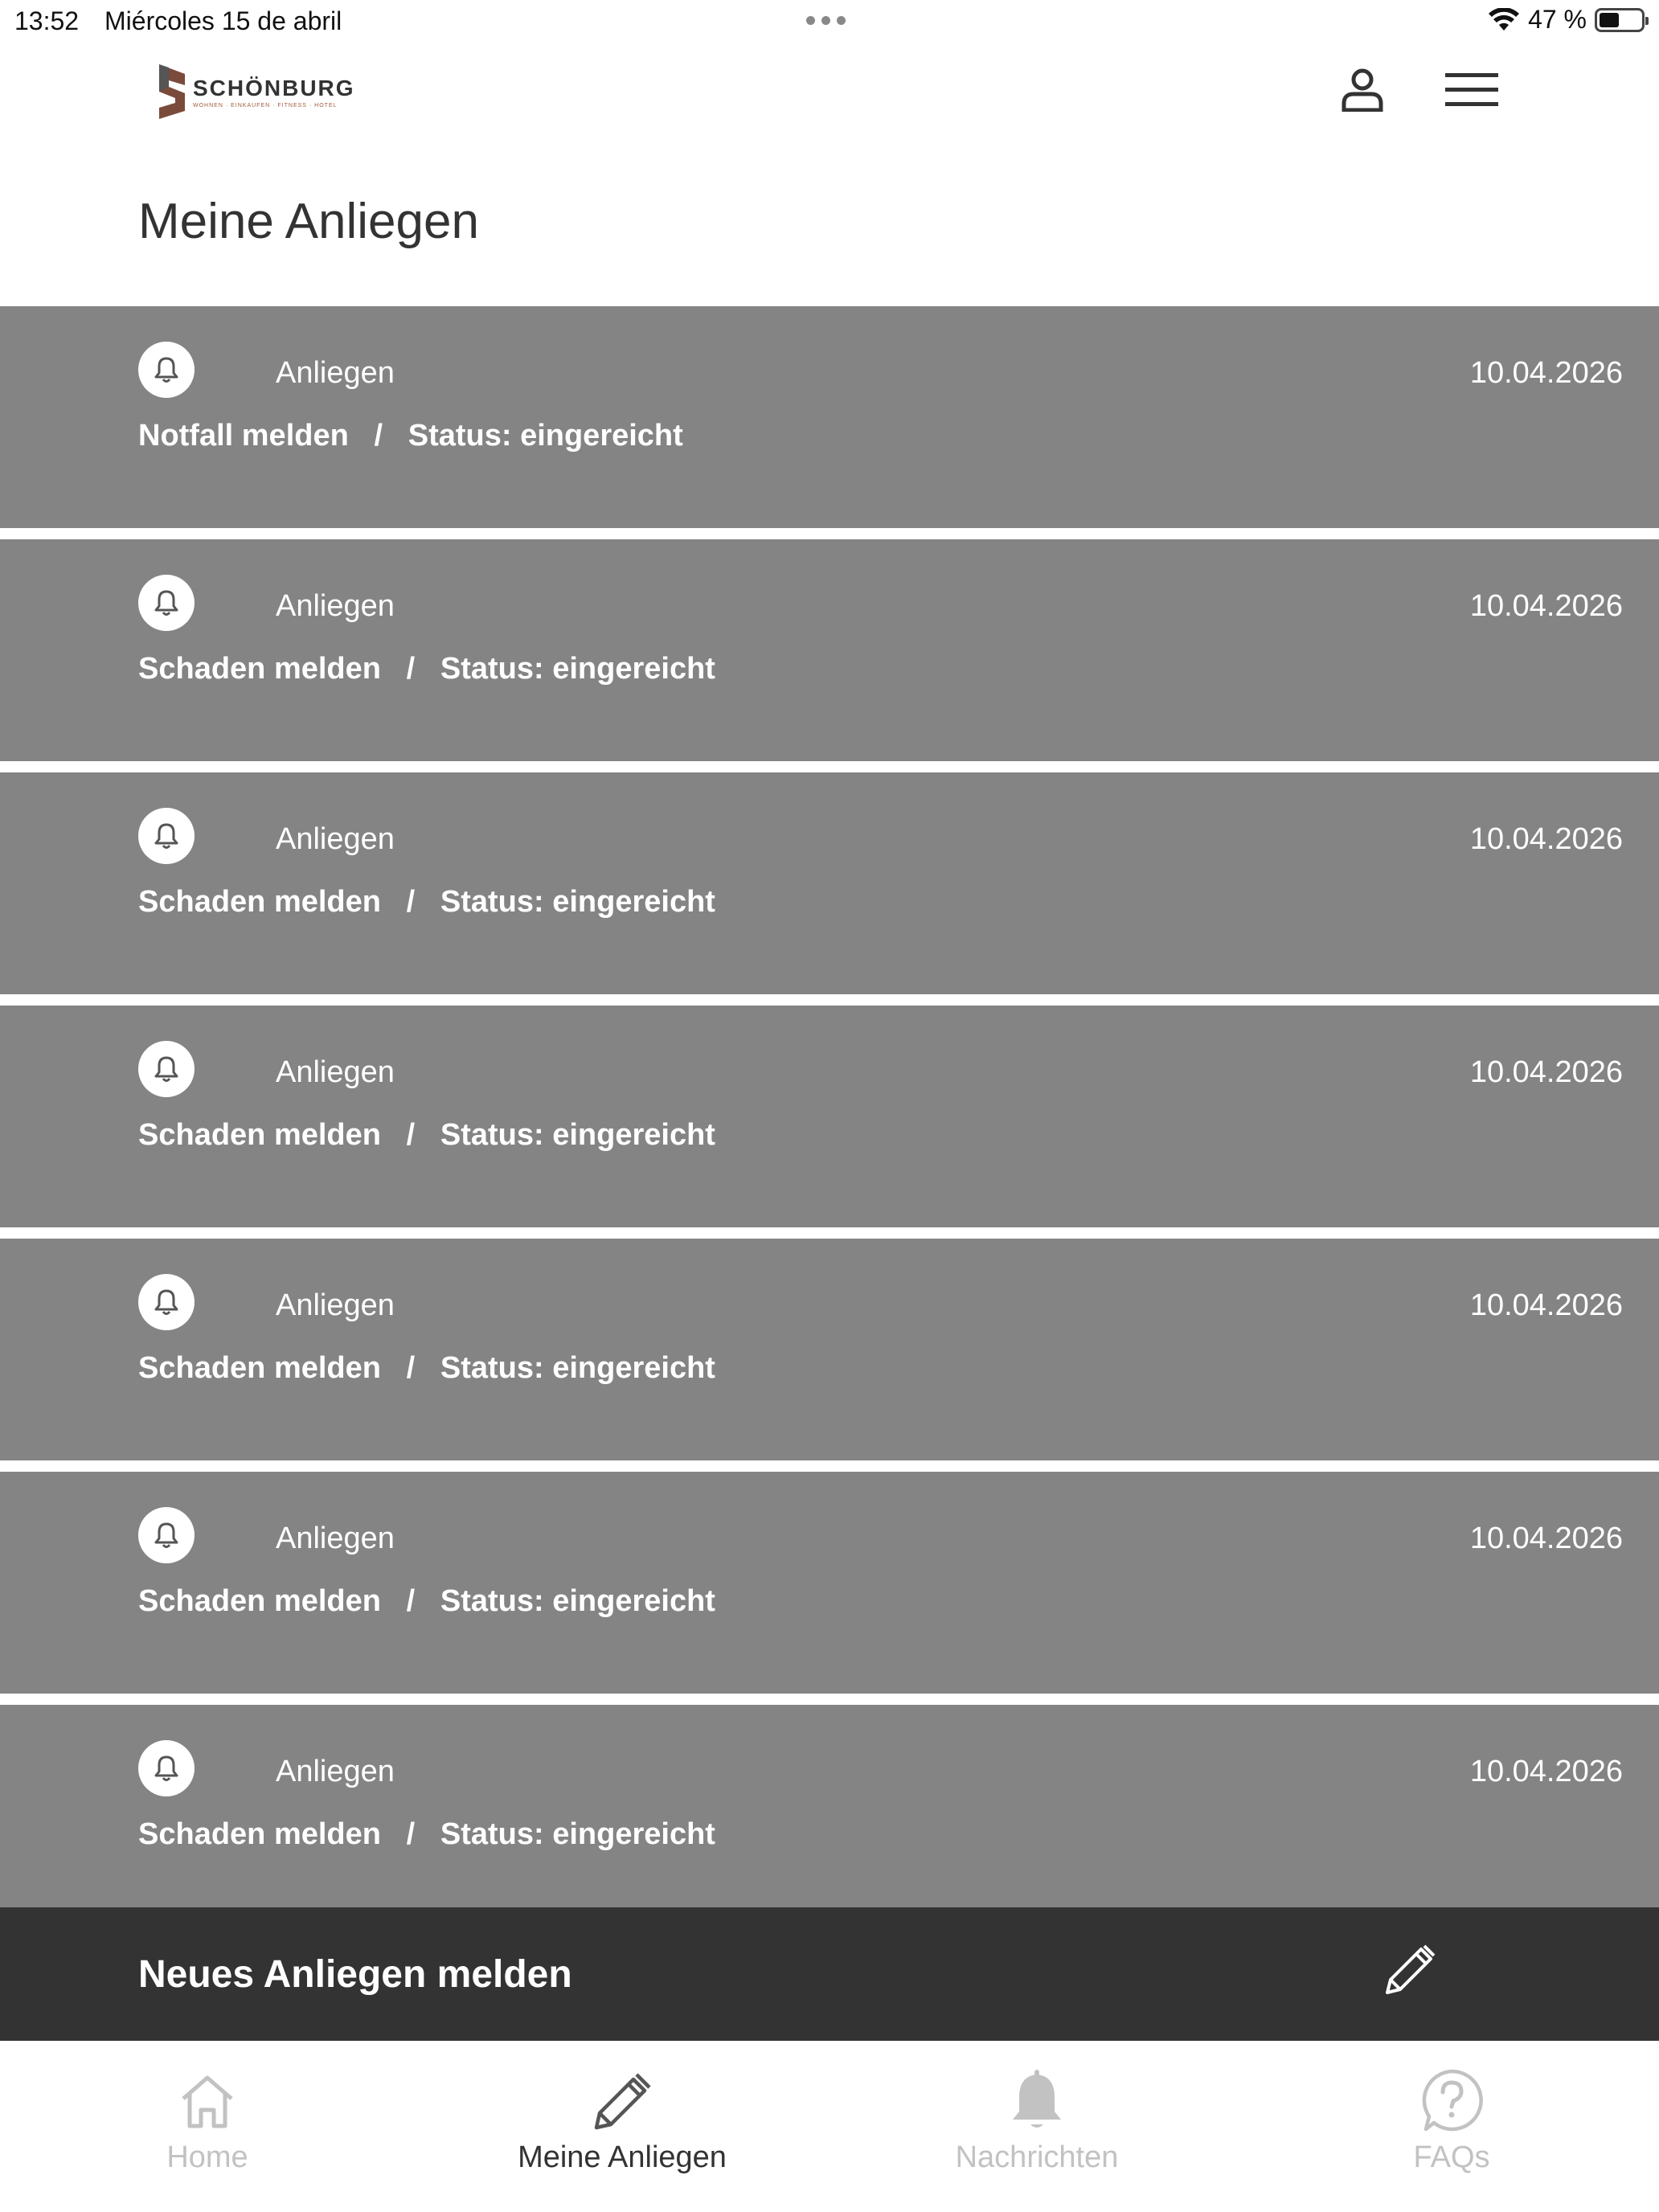 The height and width of the screenshot is (2212, 1659). What do you see at coordinates (1504, 19) in the screenshot?
I see `wifi-icon` at bounding box center [1504, 19].